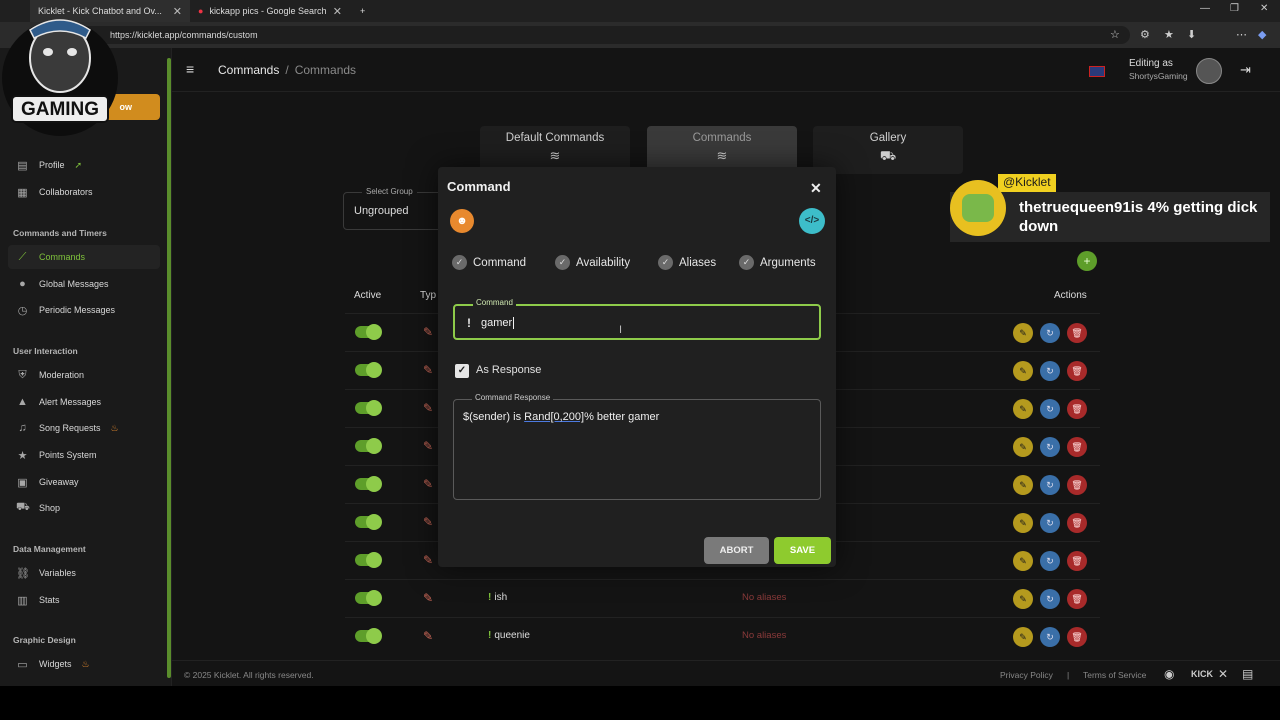  What do you see at coordinates (248, 70) in the screenshot?
I see `breadcrumb-root: Commands` at bounding box center [248, 70].